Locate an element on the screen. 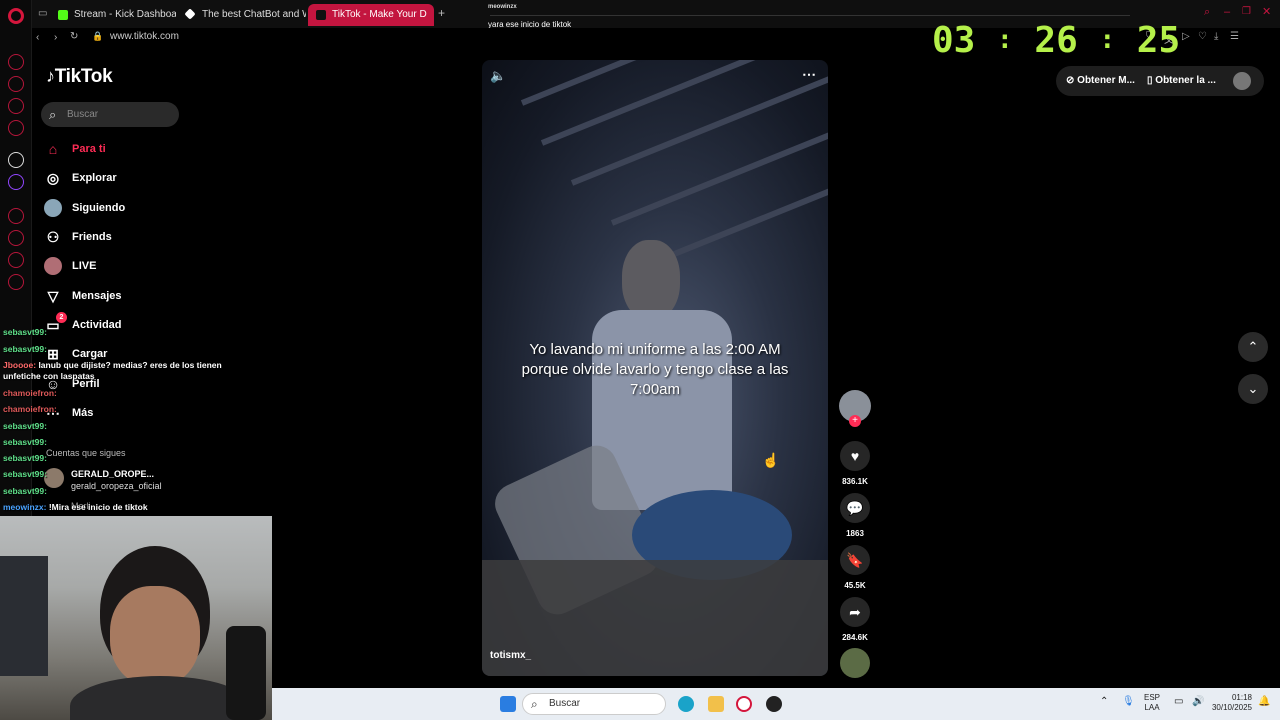 The height and width of the screenshot is (720, 1280). forward-icon: › is located at coordinates (55, 37).